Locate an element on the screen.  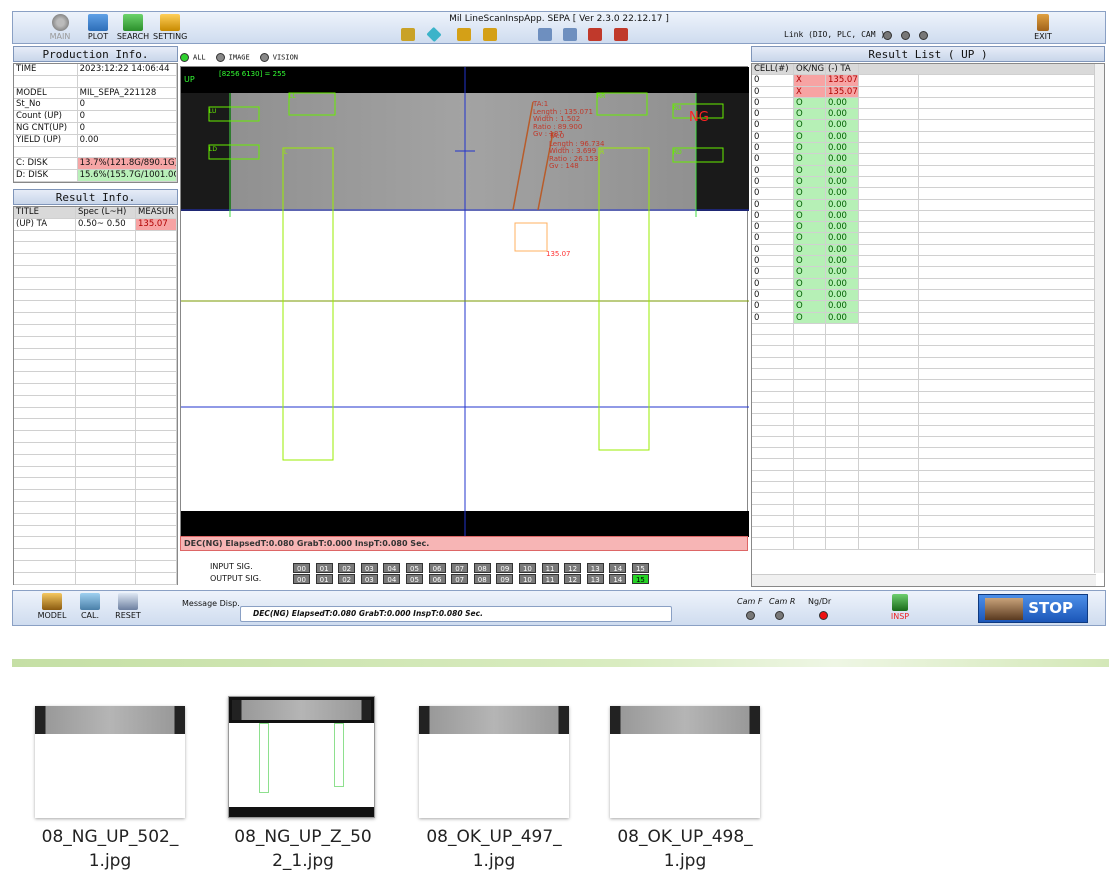
signal-indicator: 02 is located at coordinates (347, 568).